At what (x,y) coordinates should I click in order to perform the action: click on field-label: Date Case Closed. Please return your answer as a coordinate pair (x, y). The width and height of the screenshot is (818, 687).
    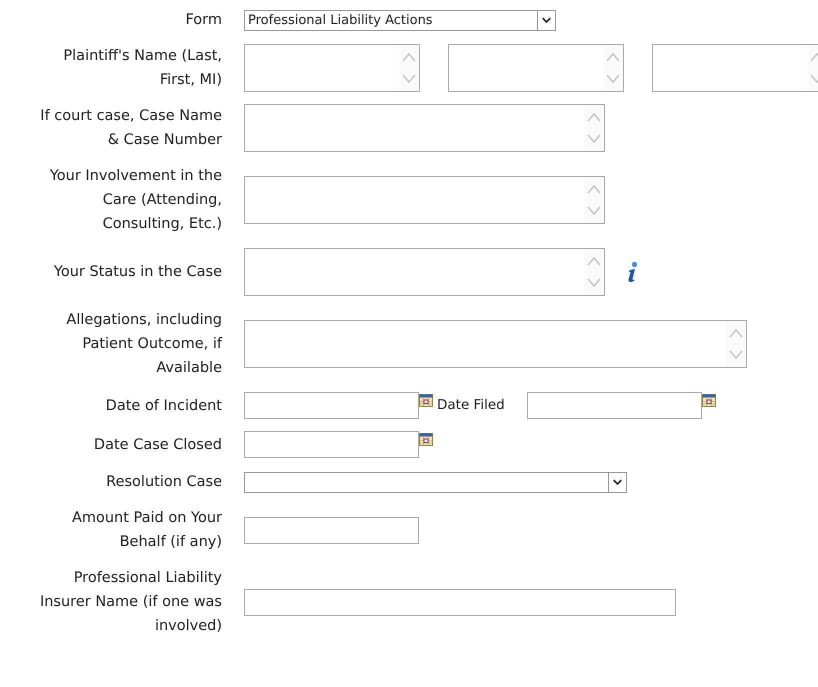
    Looking at the image, I should click on (157, 445).